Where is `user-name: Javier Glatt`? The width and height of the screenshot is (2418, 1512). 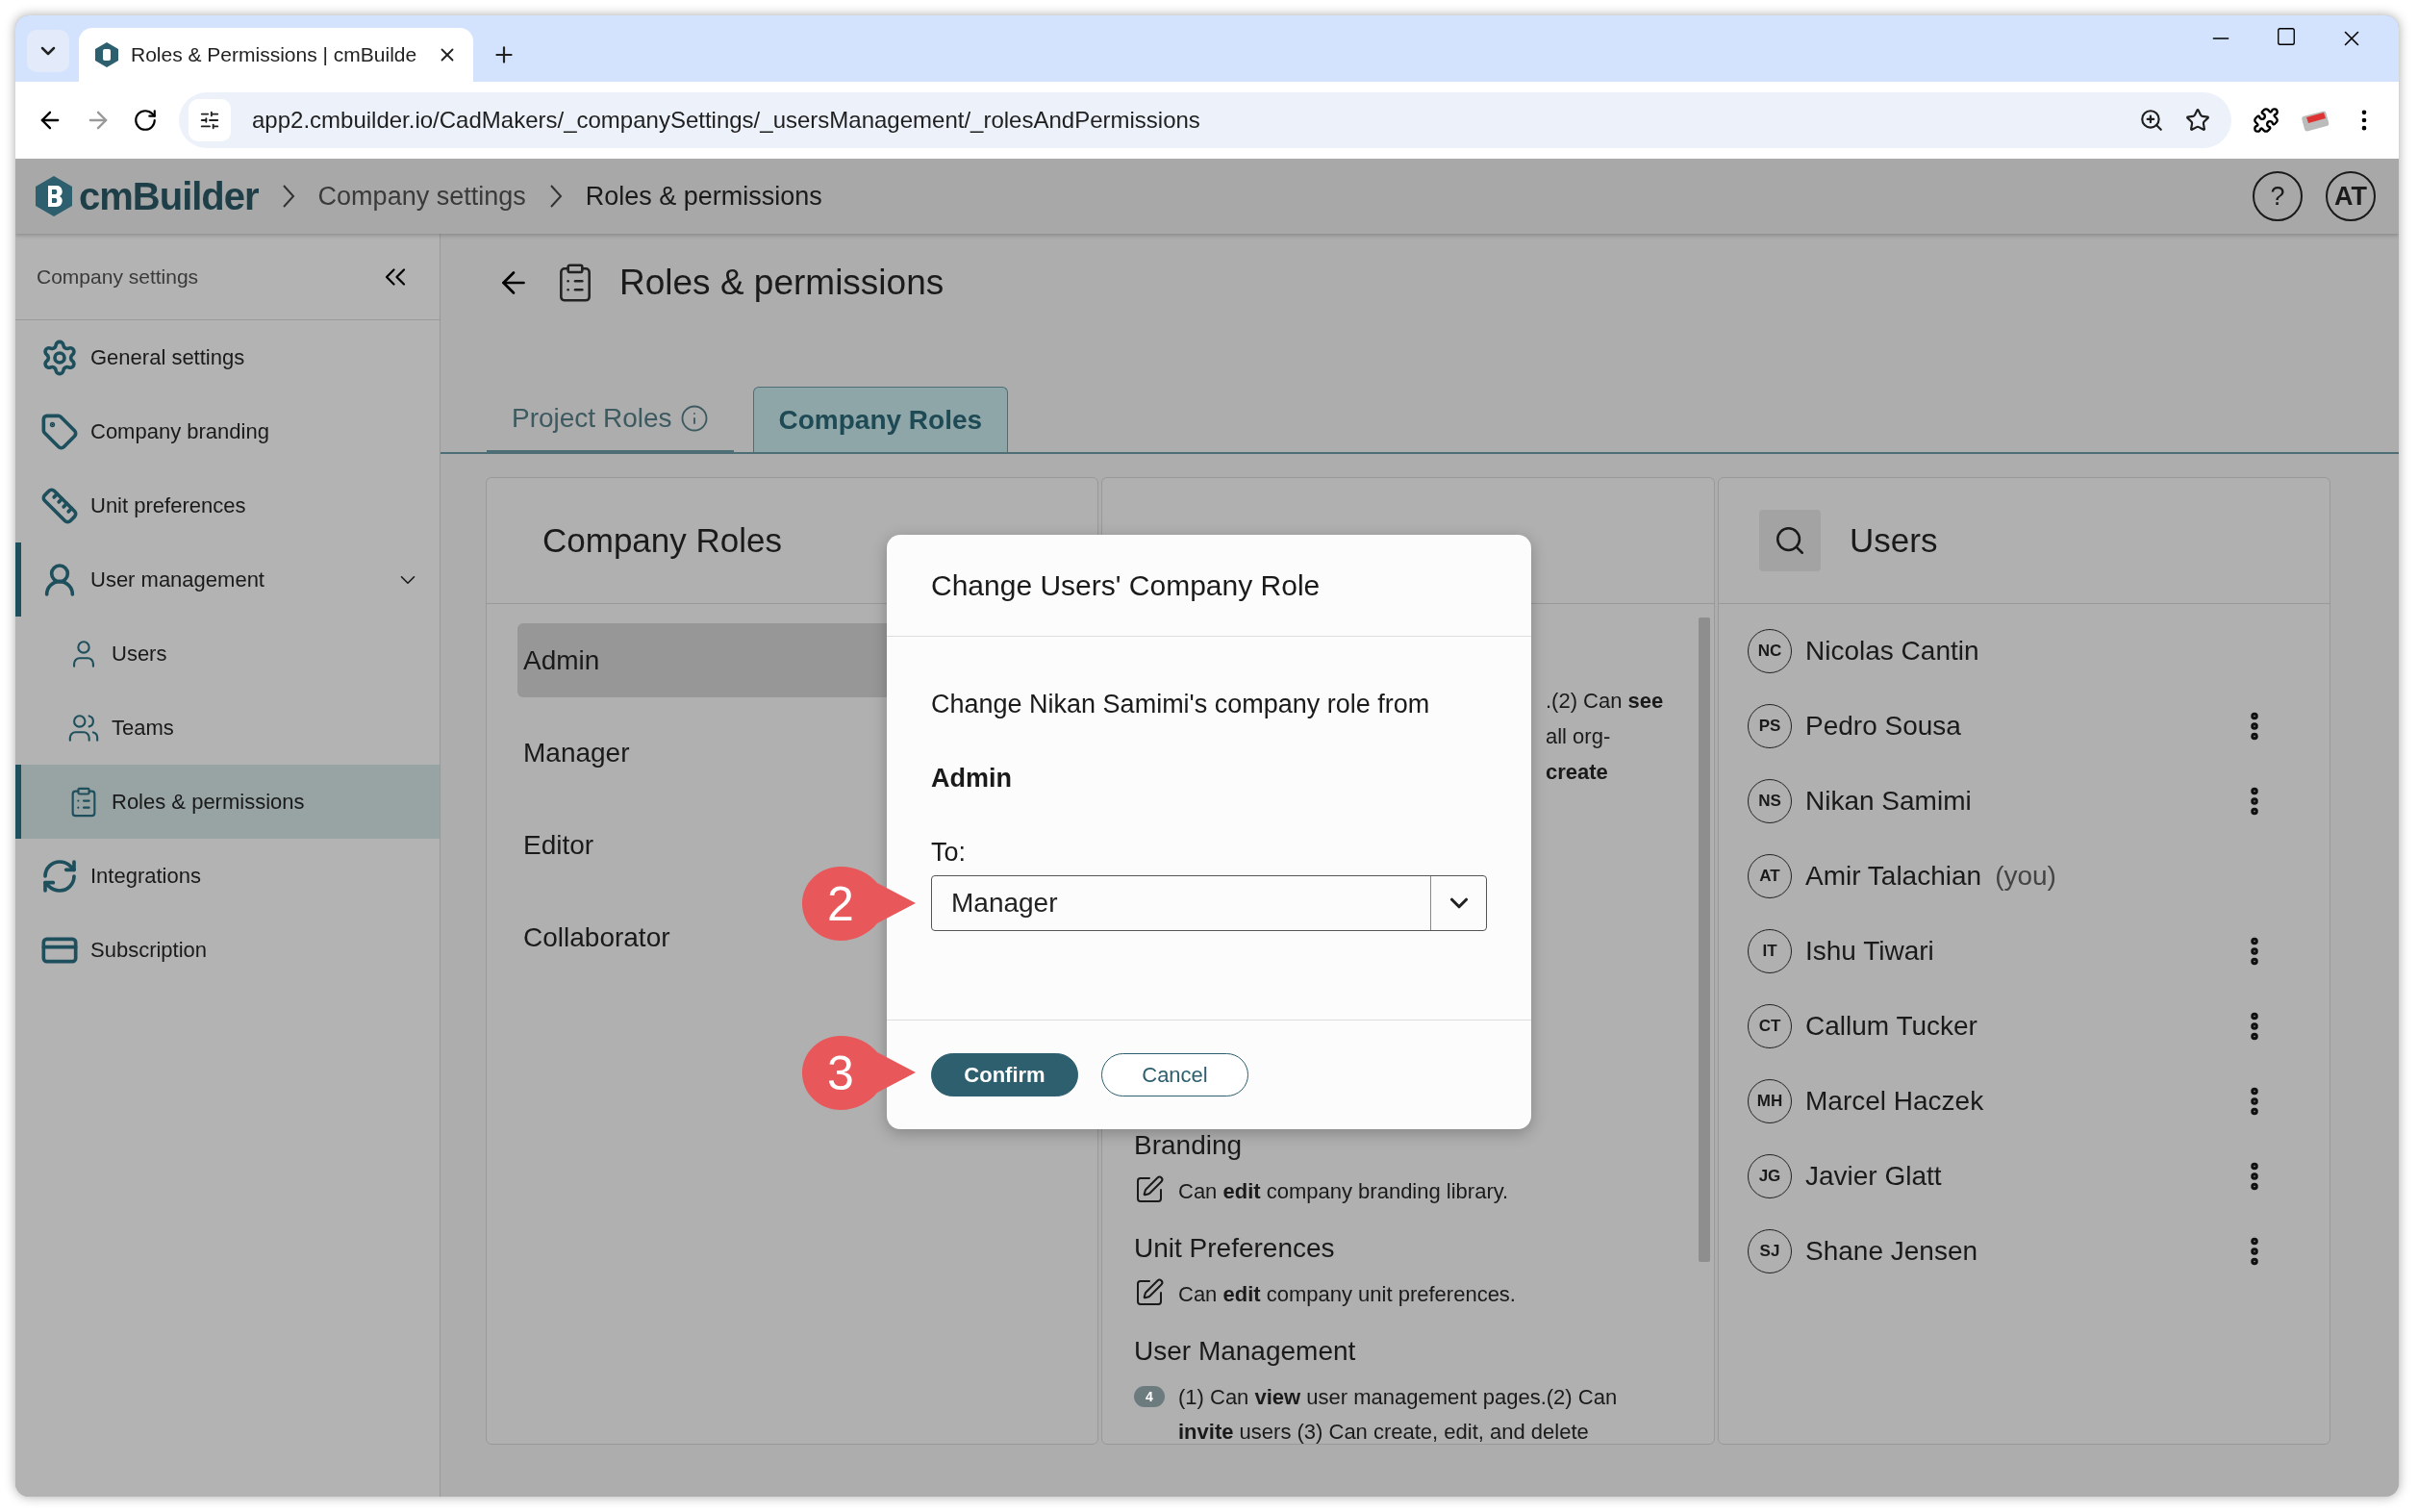
user-name: Javier Glatt is located at coordinates (1873, 1176).